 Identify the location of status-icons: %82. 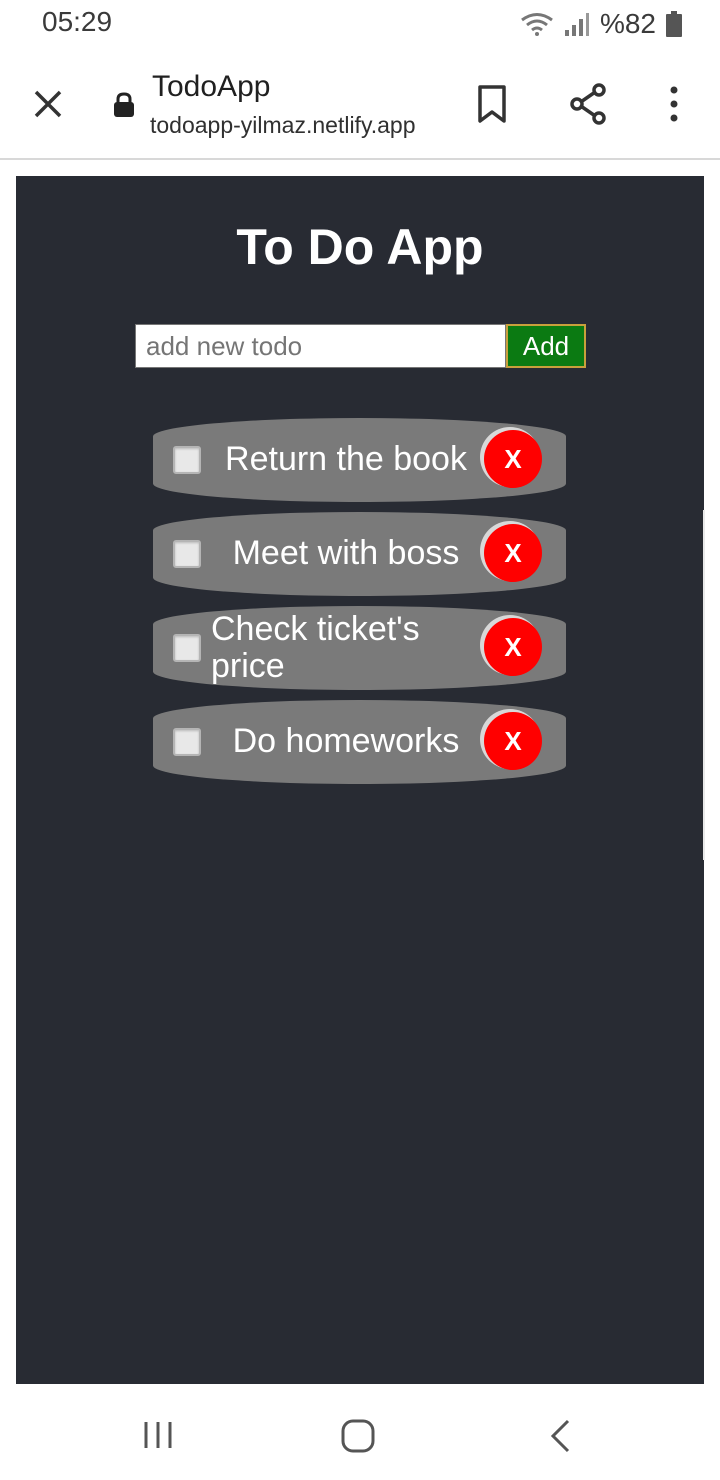
(601, 24).